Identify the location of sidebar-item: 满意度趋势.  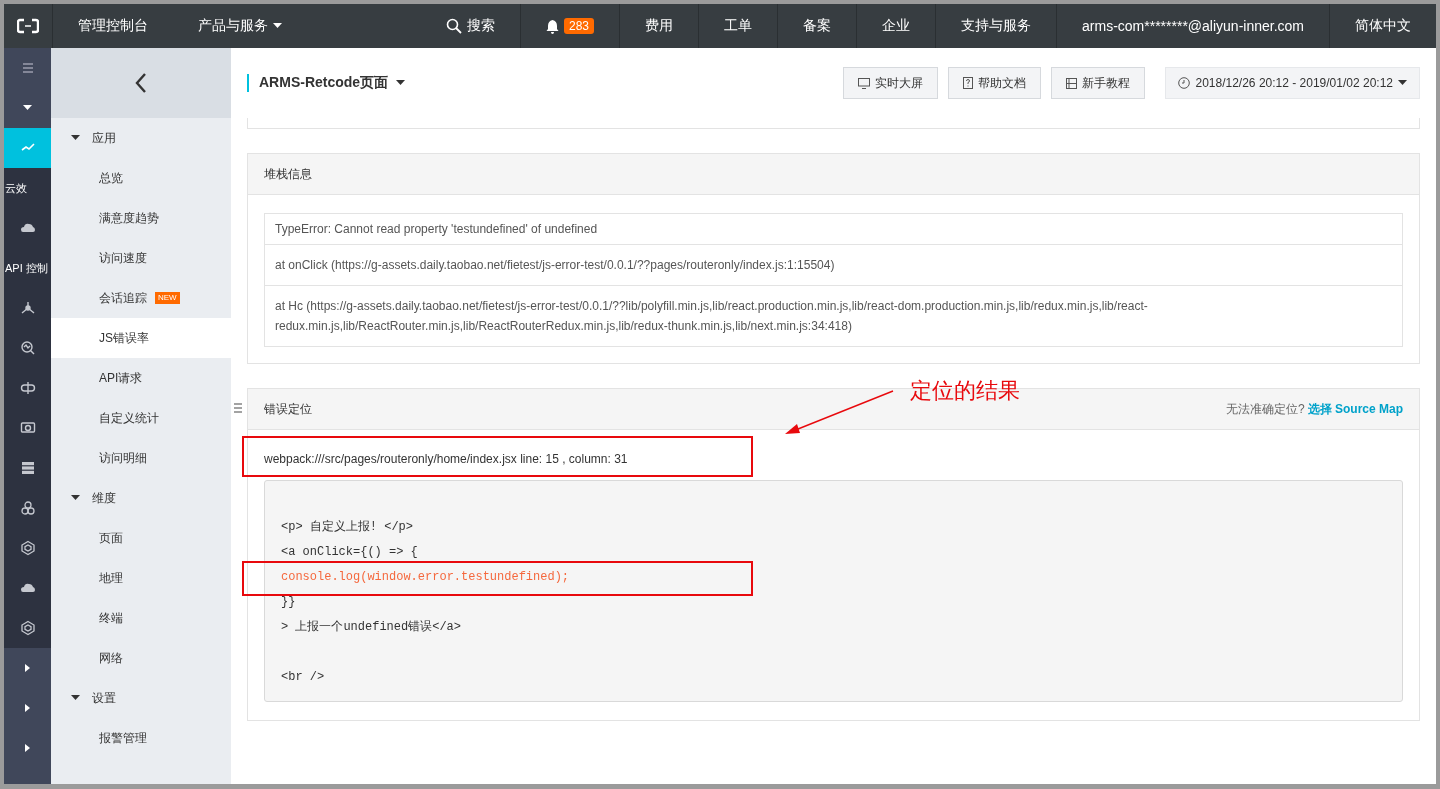
(141, 218).